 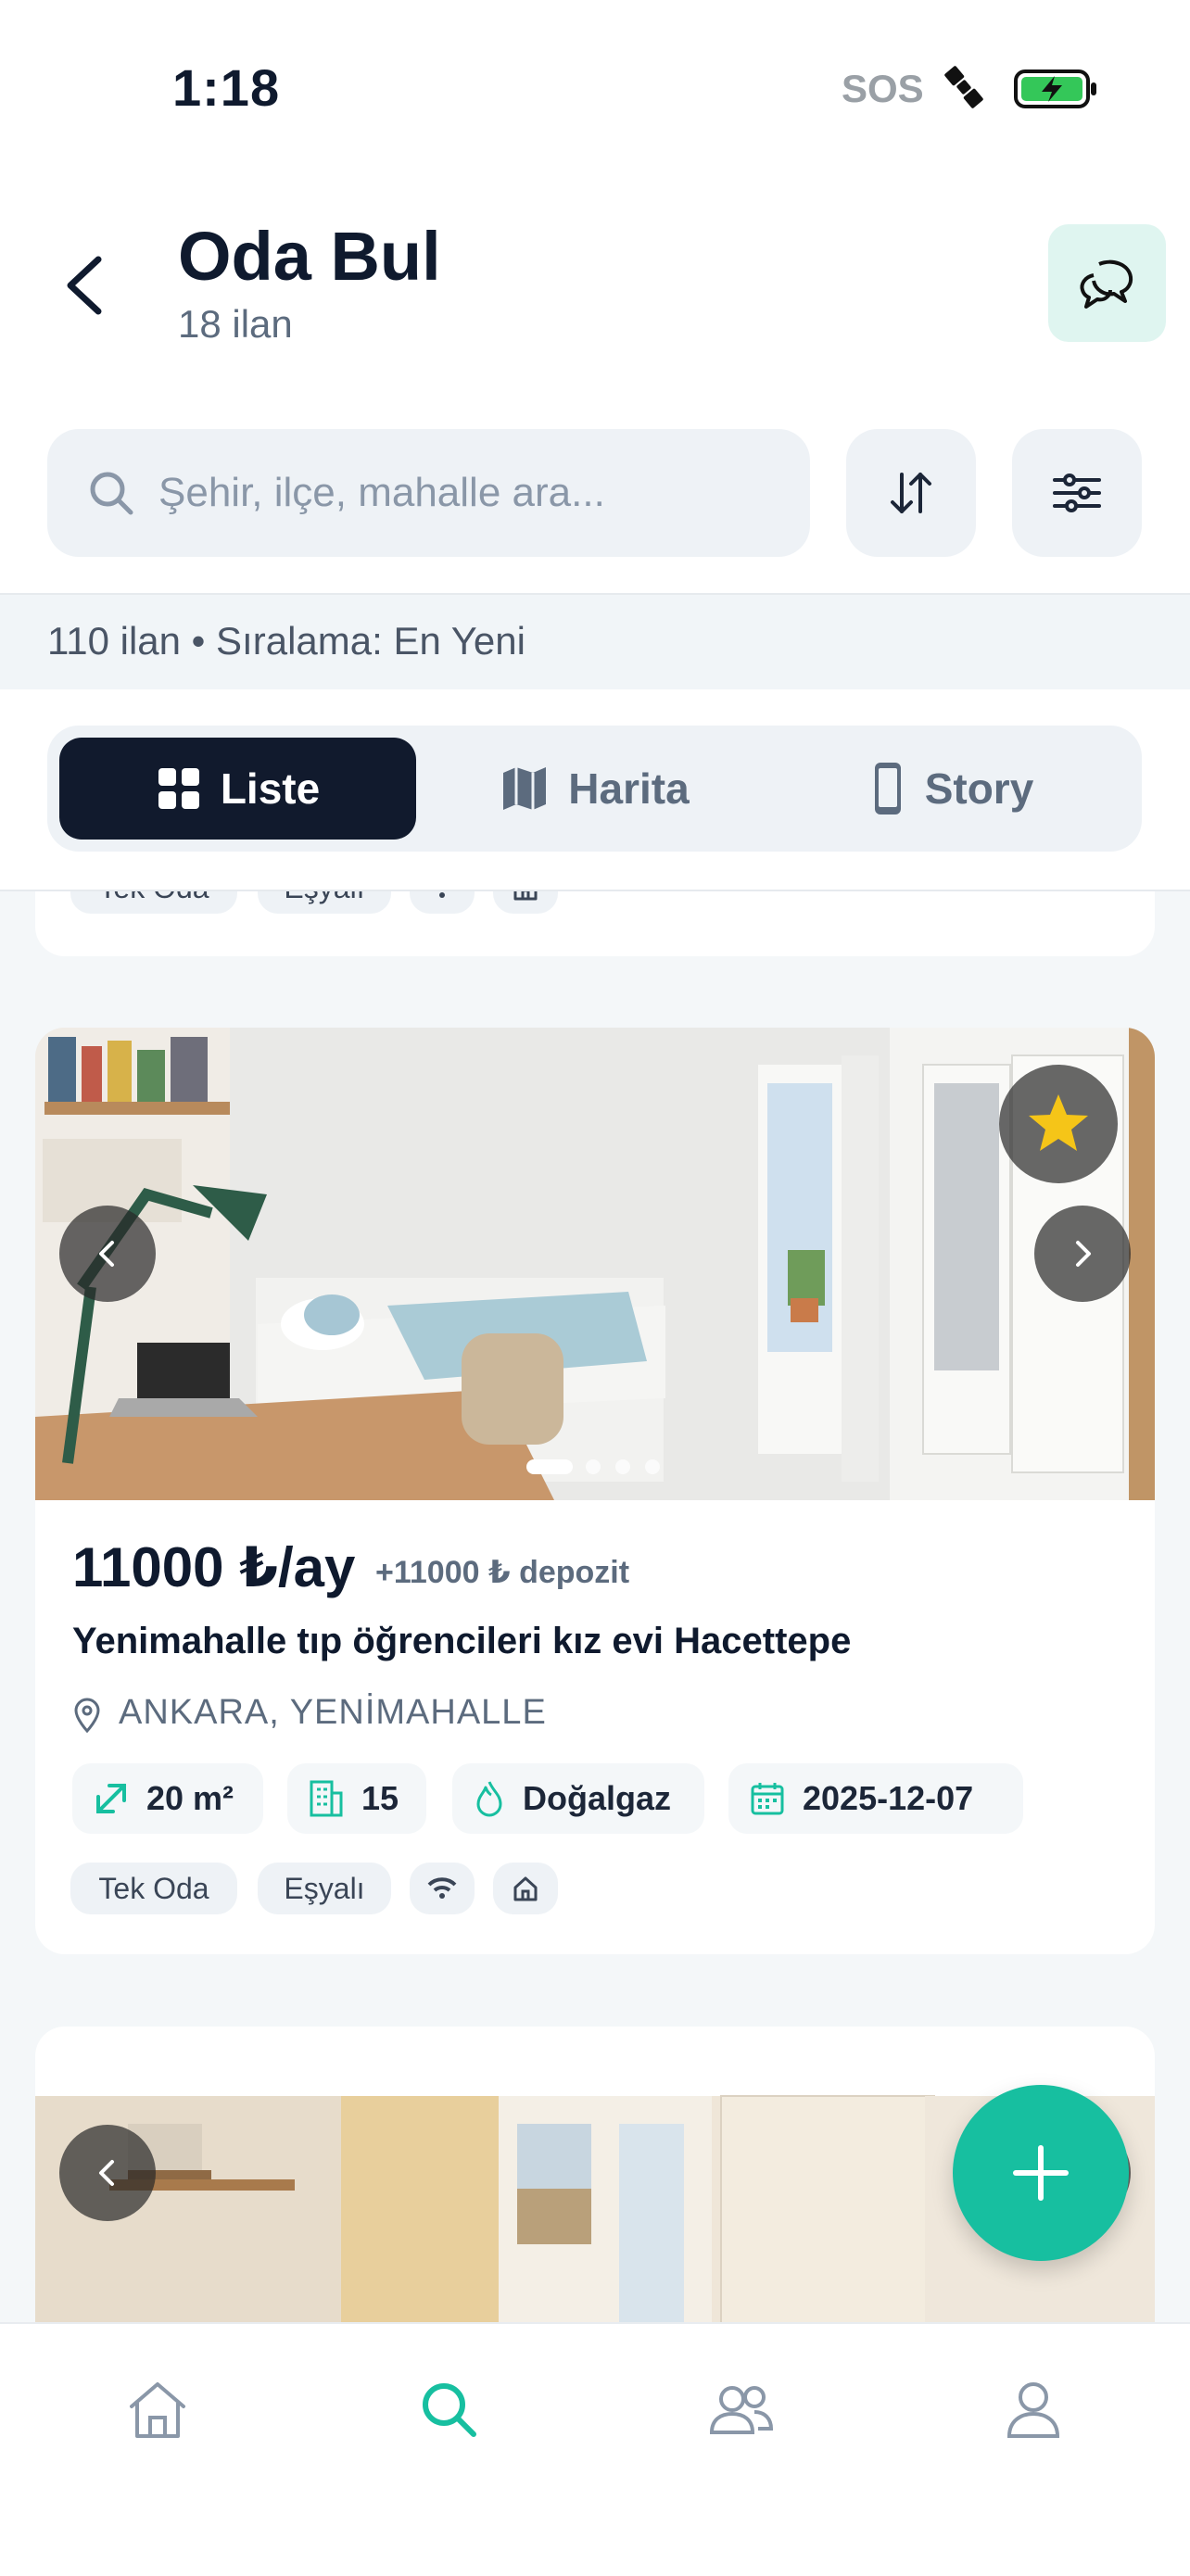 I want to click on chat-button, so click(x=1107, y=283).